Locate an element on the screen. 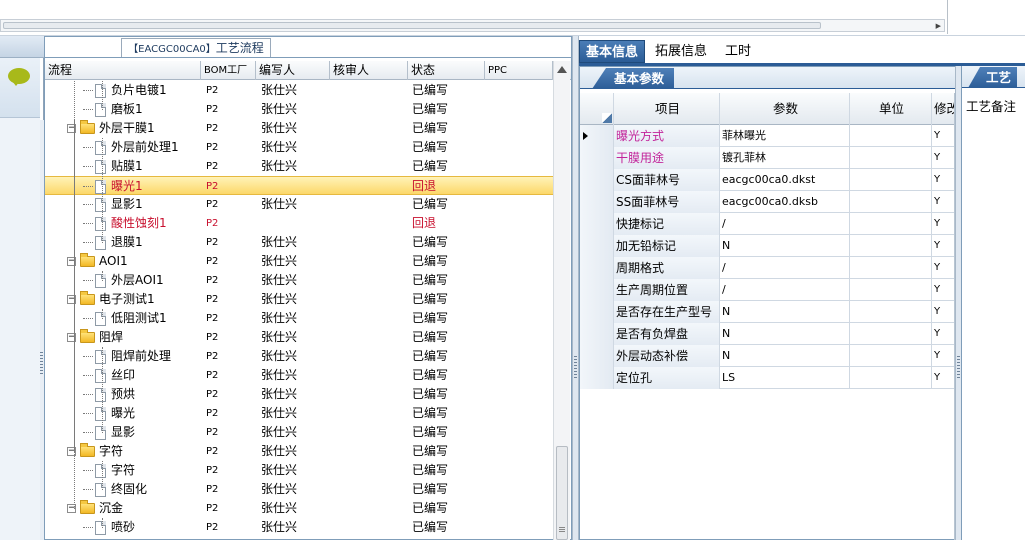 The image size is (1025, 540). tree-vertical-scrollbar is located at coordinates (561, 300).